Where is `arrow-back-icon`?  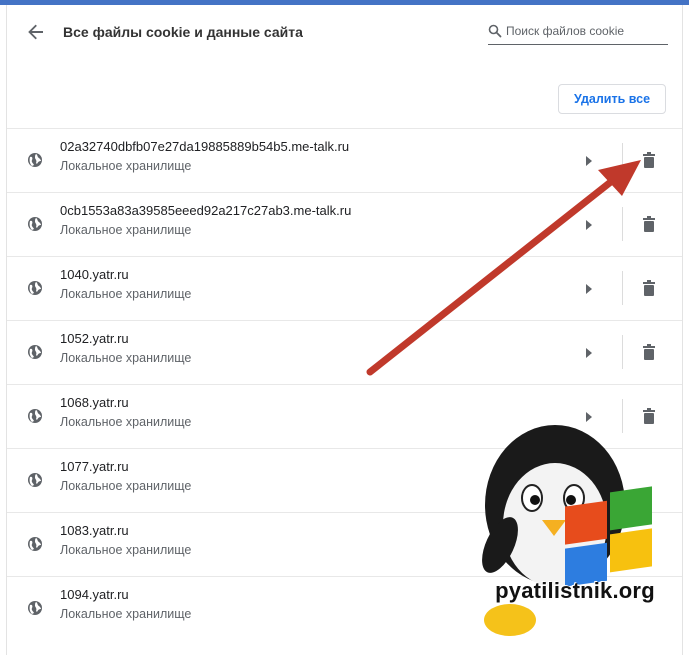
arrow-back-icon is located at coordinates (35, 32).